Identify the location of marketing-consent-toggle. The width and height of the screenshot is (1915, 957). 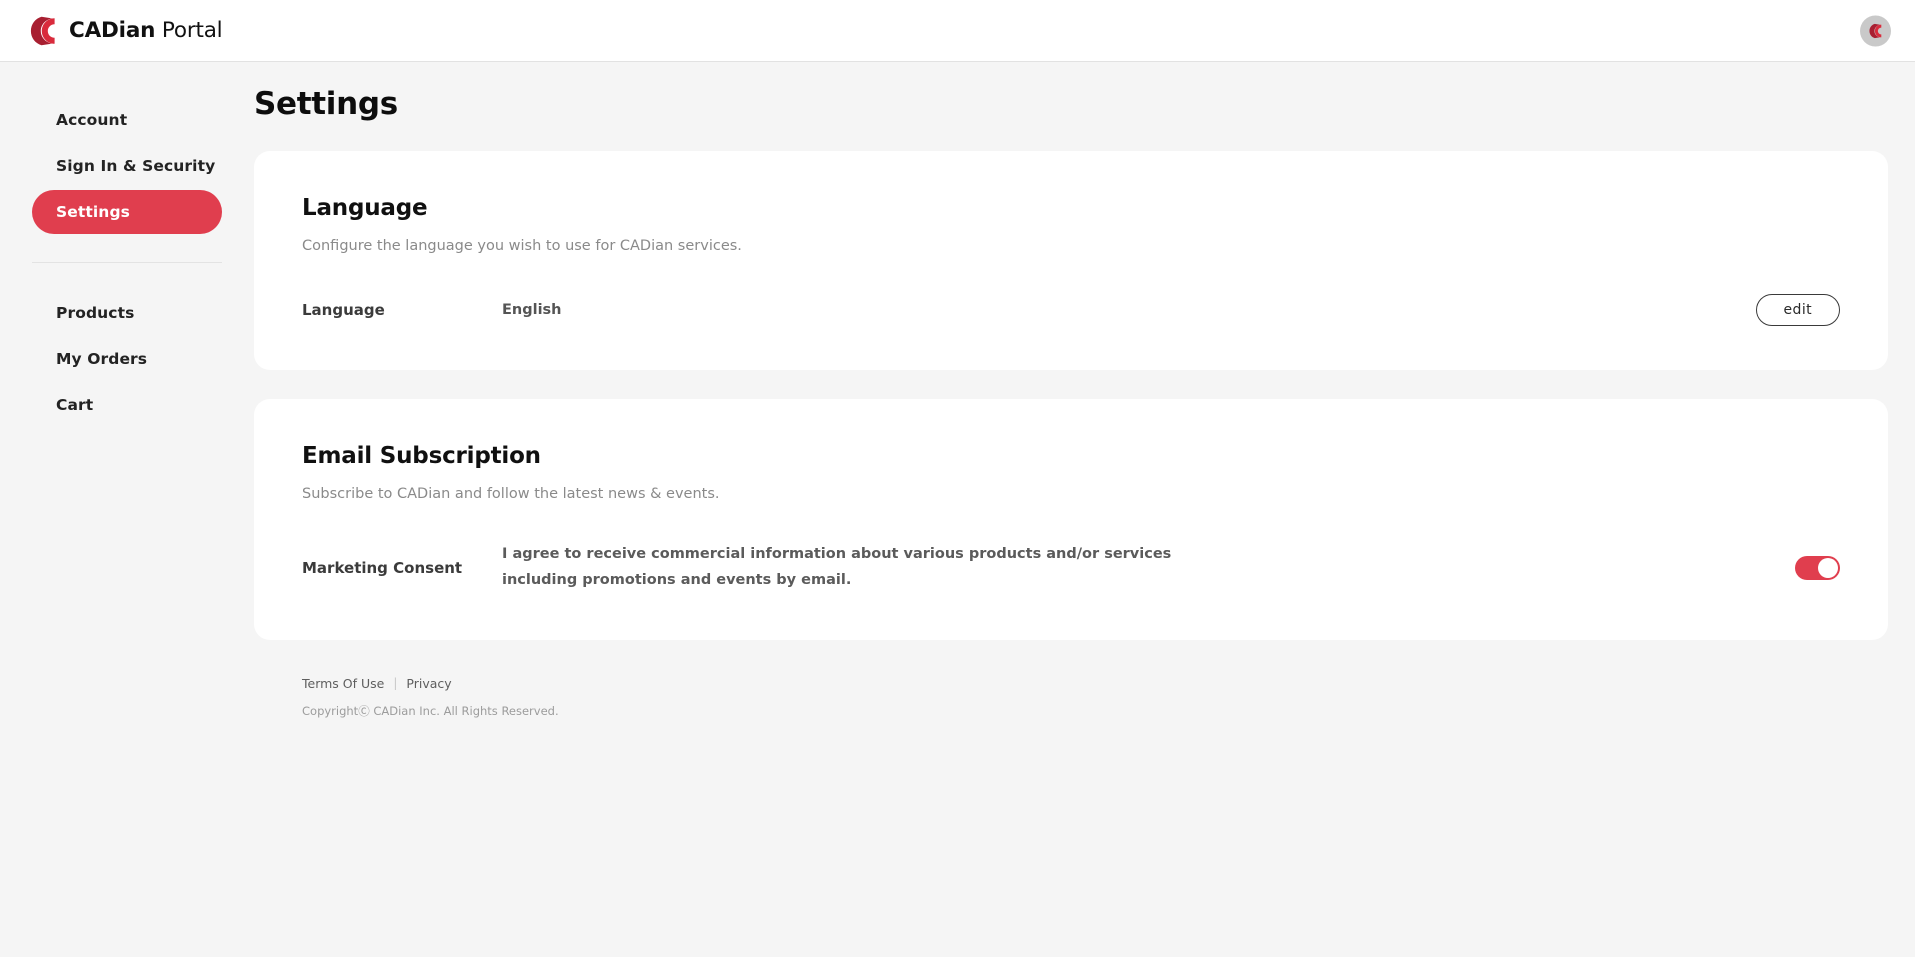
(1817, 567).